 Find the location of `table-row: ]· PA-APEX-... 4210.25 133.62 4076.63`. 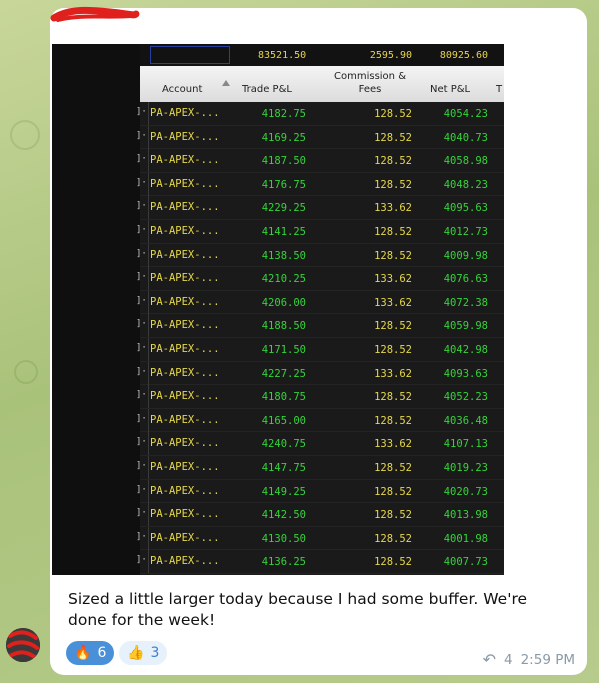

table-row: ]· PA-APEX-... 4210.25 133.62 4076.63 is located at coordinates (320, 279).